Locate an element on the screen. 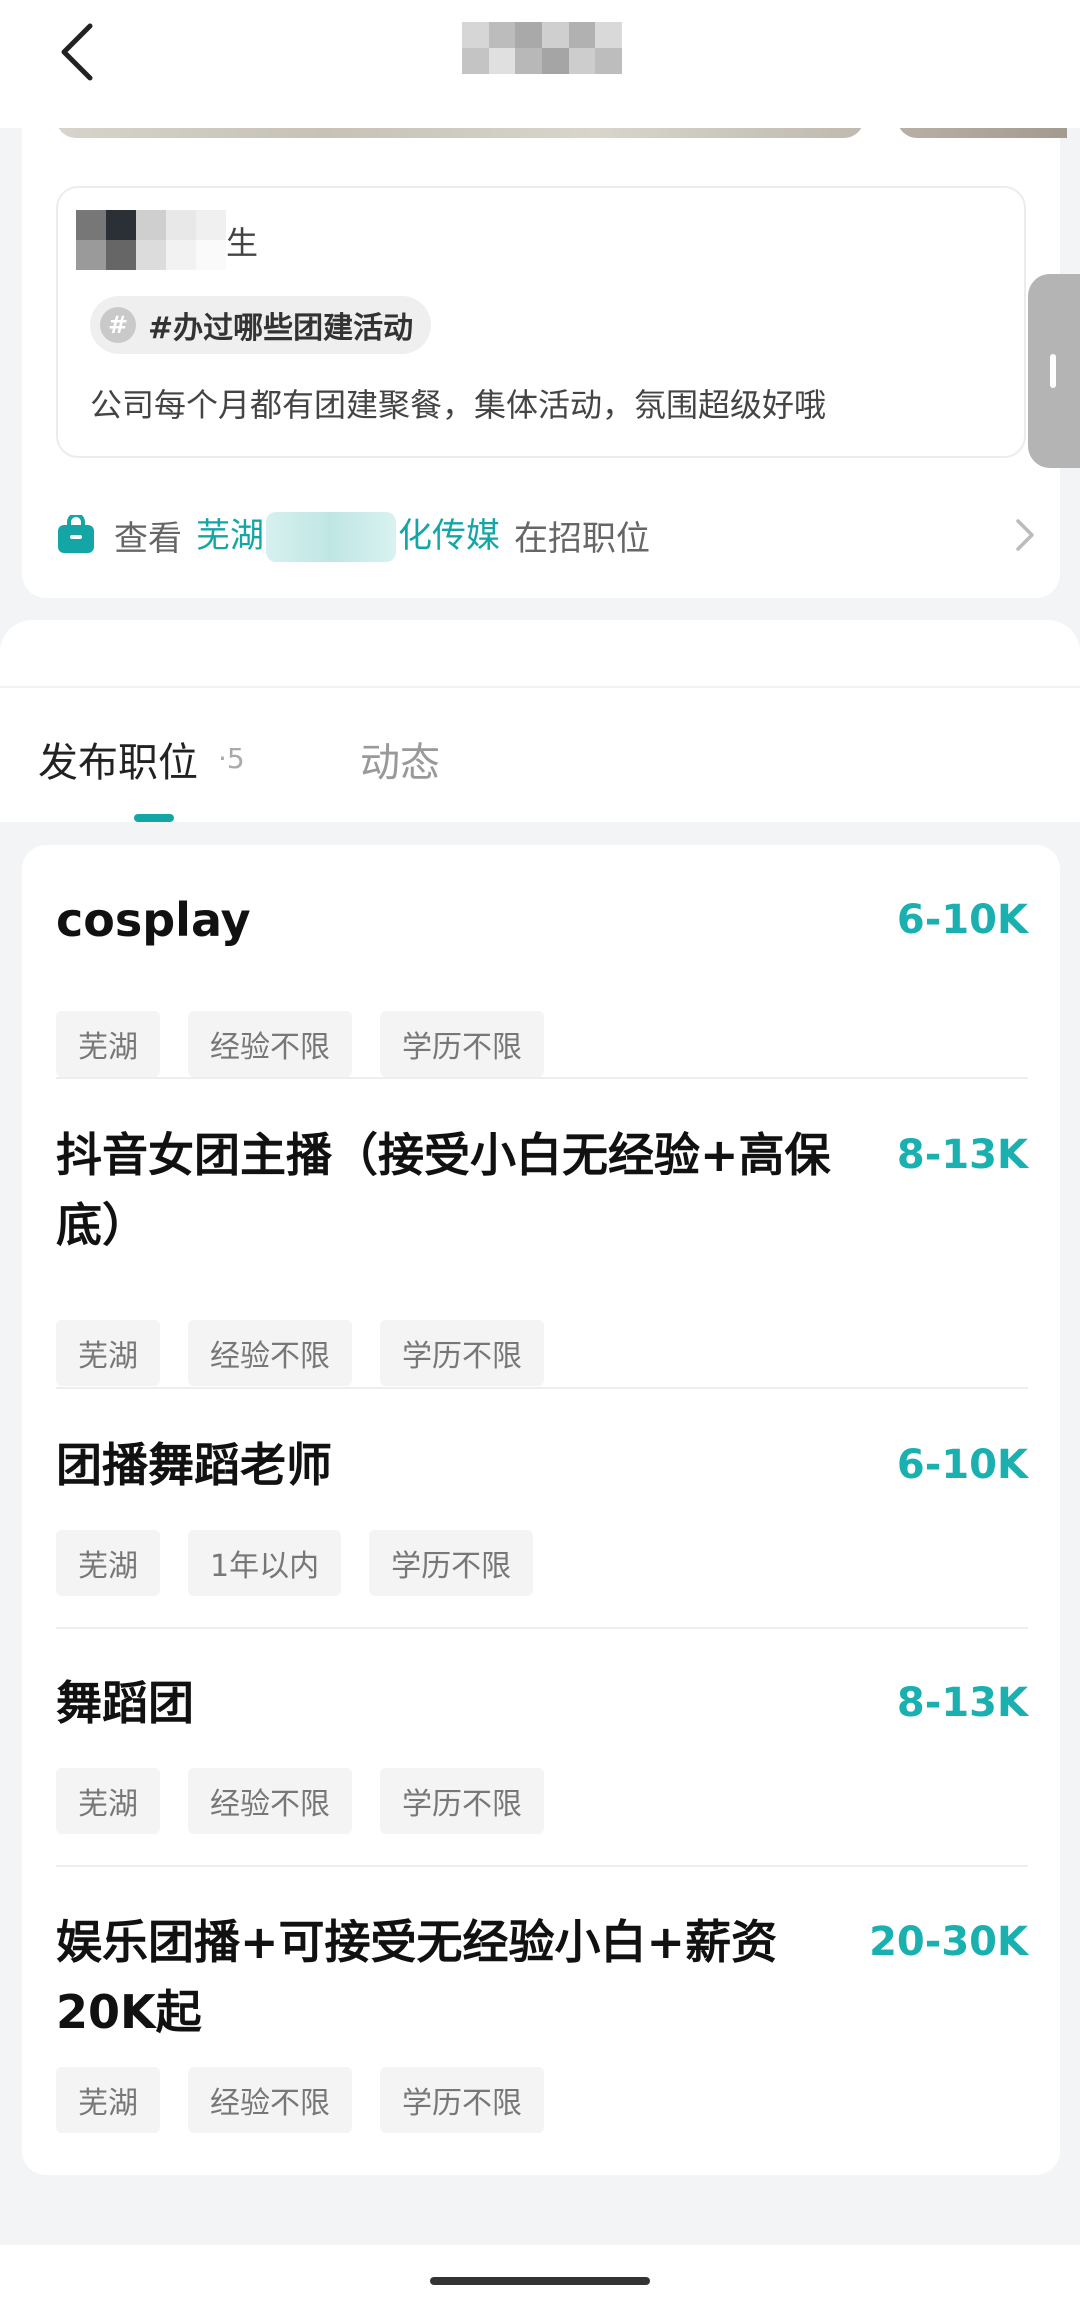  bottom-bar is located at coordinates (540, 2279).